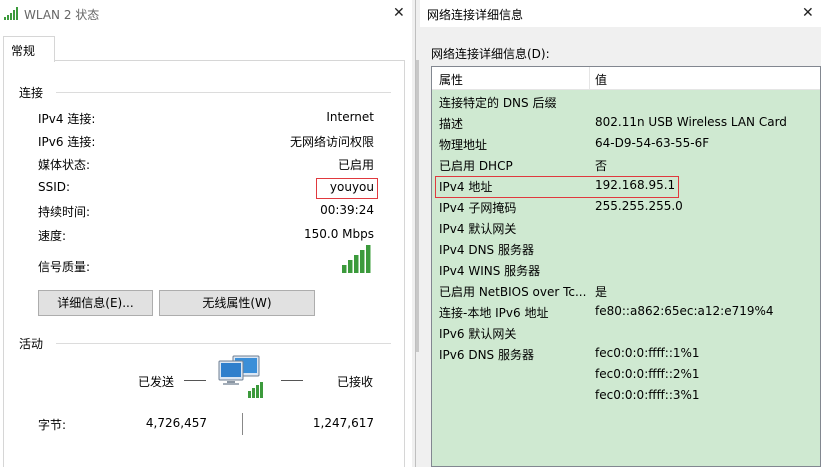 The width and height of the screenshot is (821, 467). Describe the element at coordinates (601, 79) in the screenshot. I see `column-header-value: 值` at that location.